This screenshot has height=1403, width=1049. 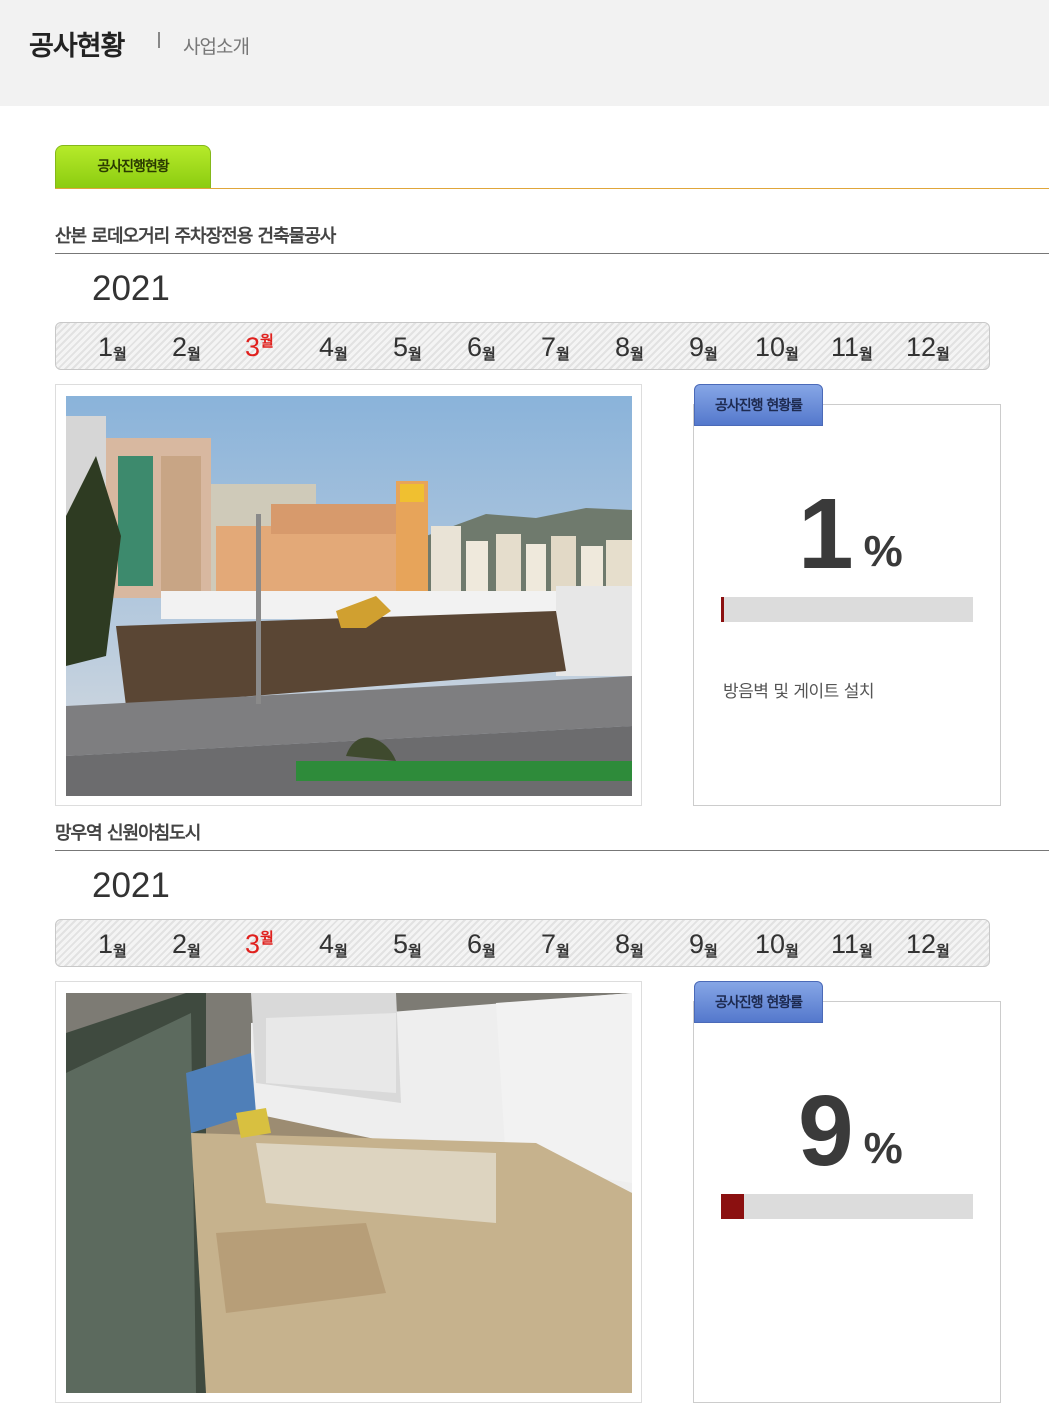 I want to click on breadcrumb-divider, so click(x=159, y=40).